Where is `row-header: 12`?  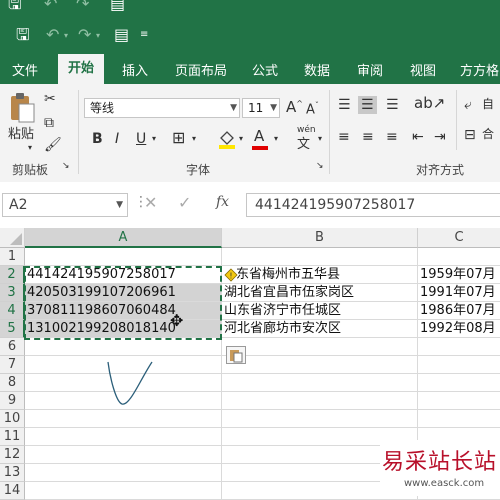
row-header: 12 is located at coordinates (12, 455).